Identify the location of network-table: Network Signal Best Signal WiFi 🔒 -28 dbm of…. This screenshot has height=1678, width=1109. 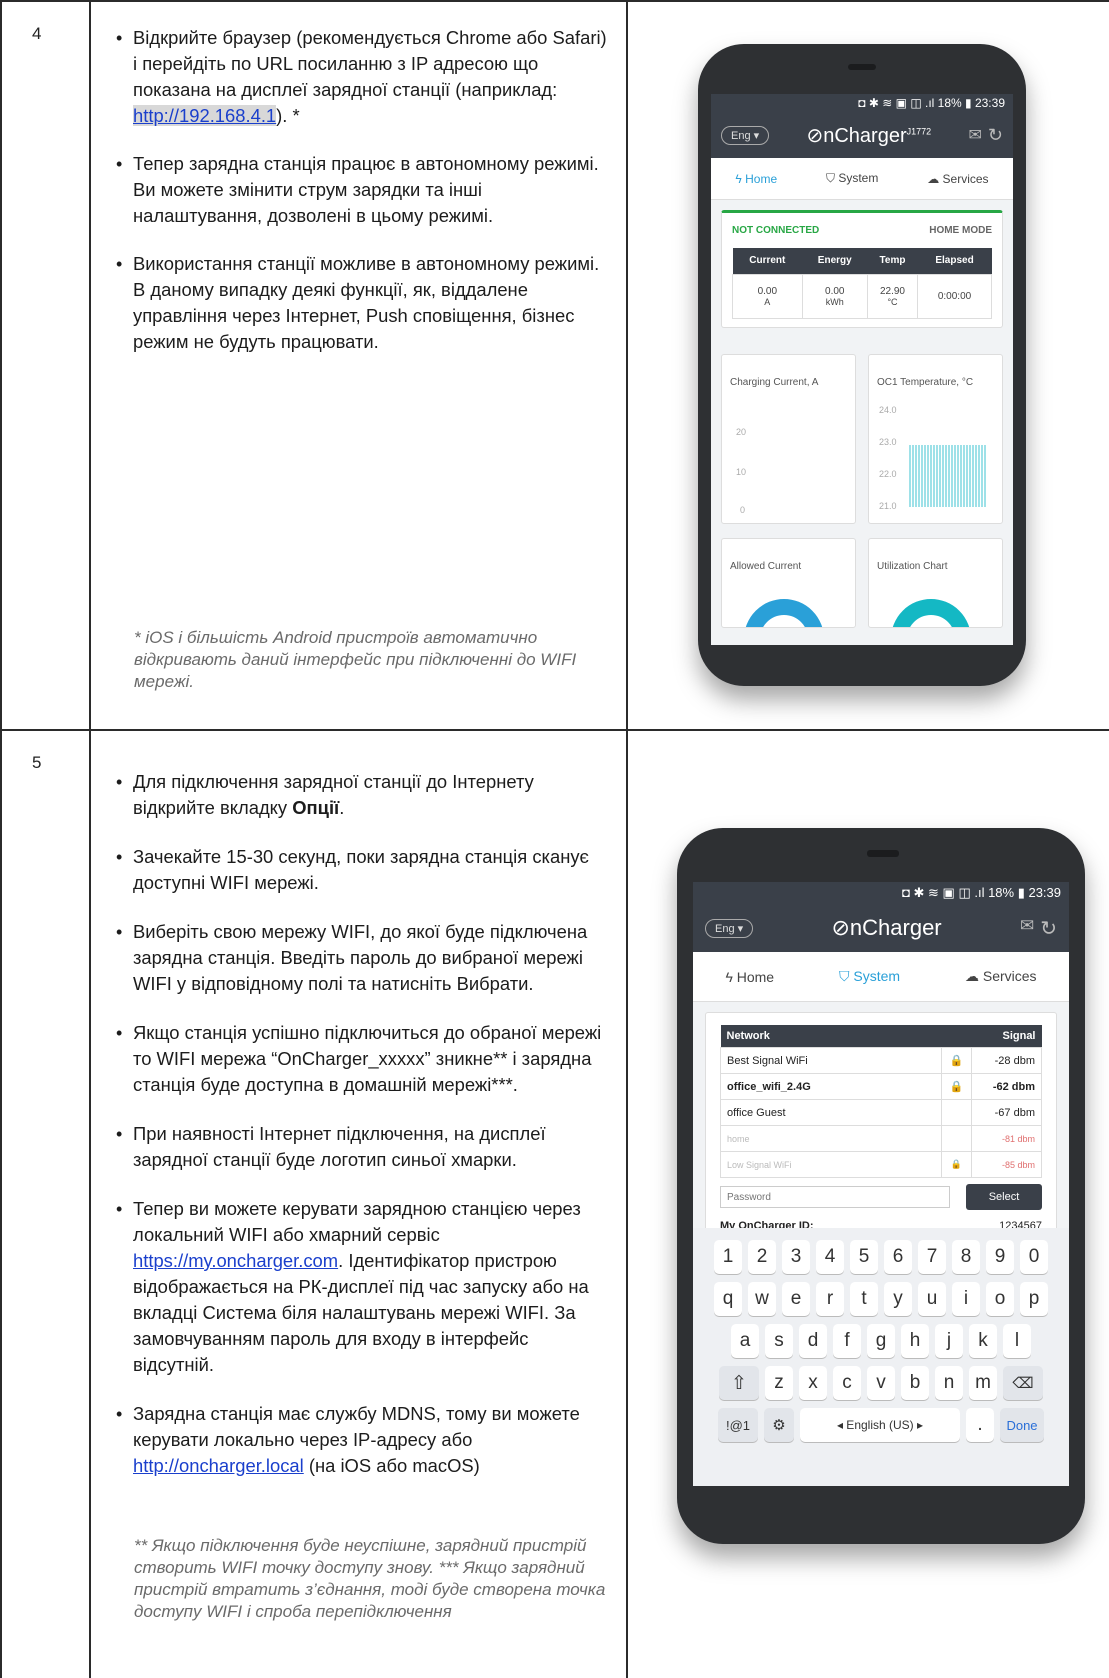
(881, 1101).